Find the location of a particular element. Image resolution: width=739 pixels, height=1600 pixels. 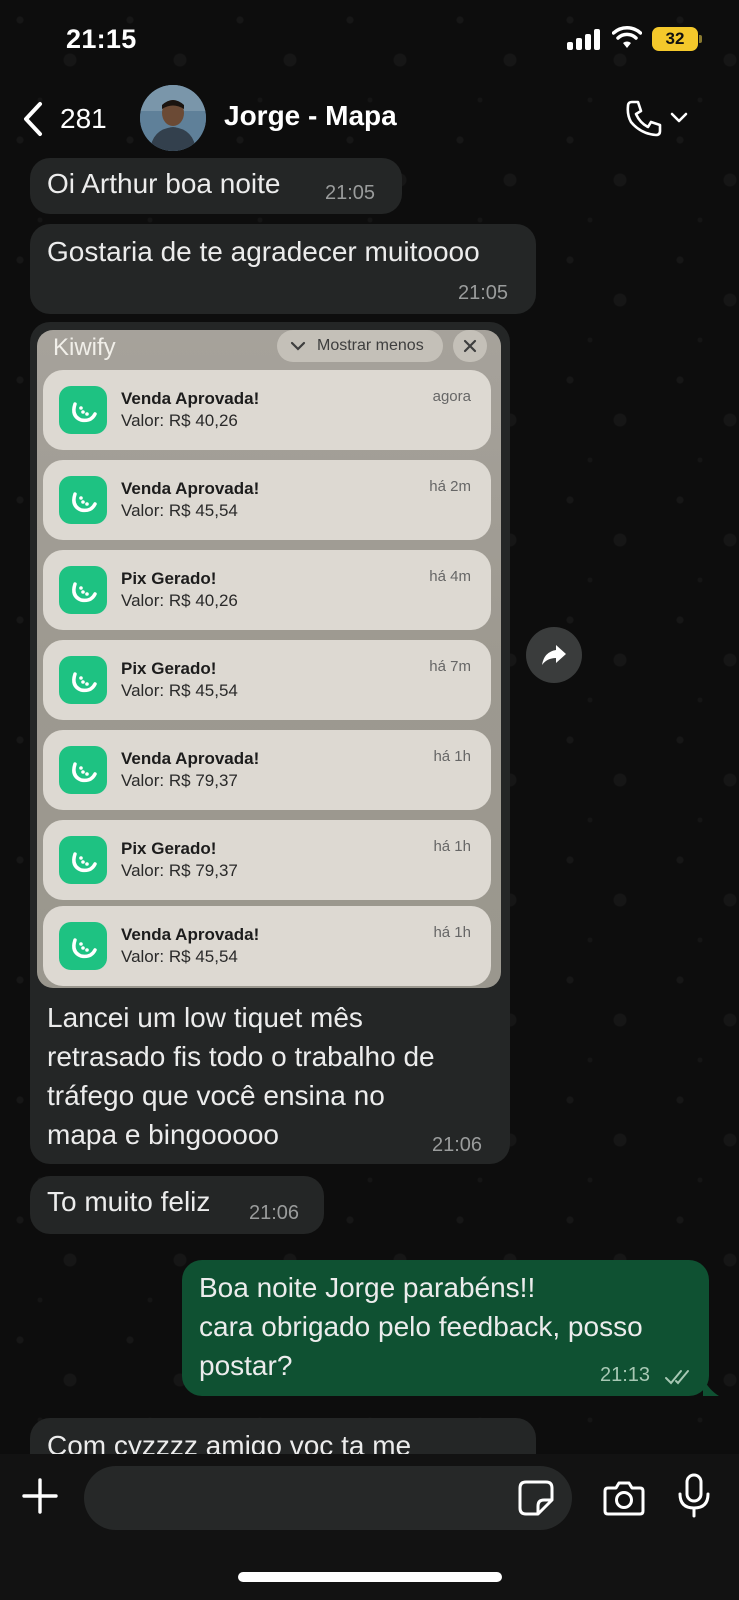

forward-icon is located at coordinates (554, 655).